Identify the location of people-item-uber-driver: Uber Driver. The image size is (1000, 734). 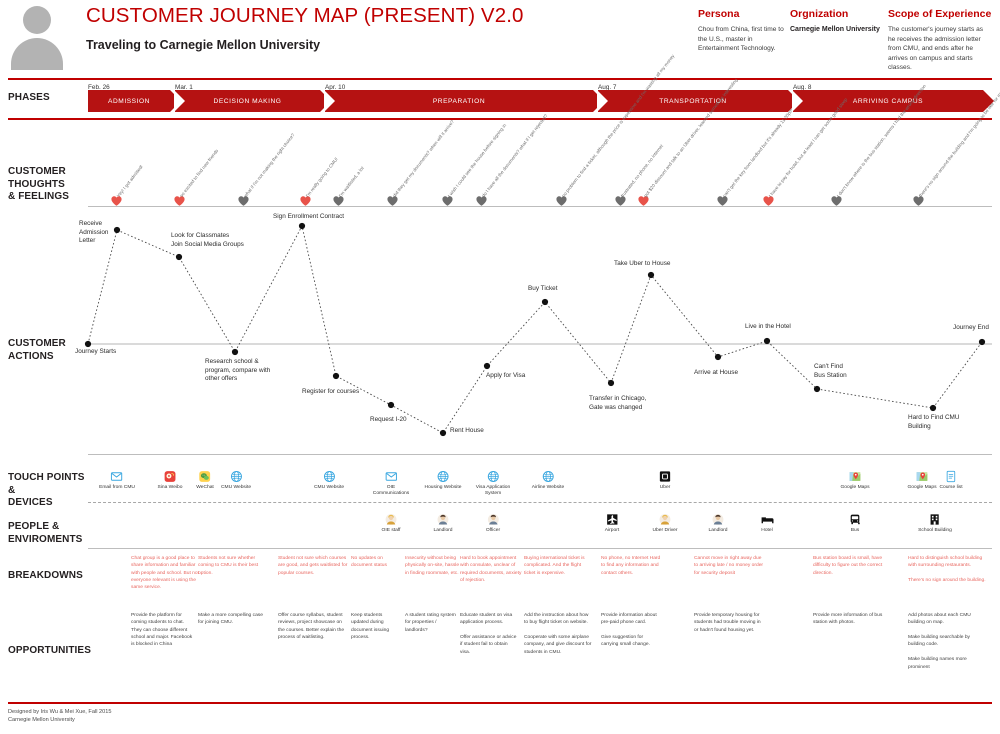
(665, 523).